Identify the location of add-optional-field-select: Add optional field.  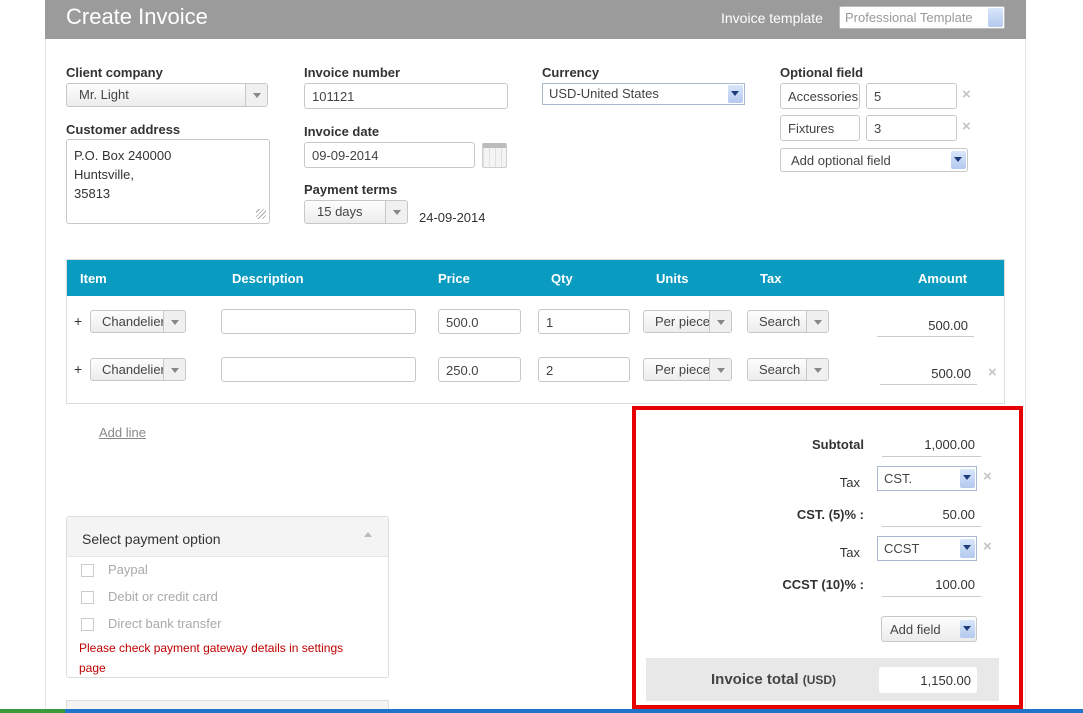
(874, 160).